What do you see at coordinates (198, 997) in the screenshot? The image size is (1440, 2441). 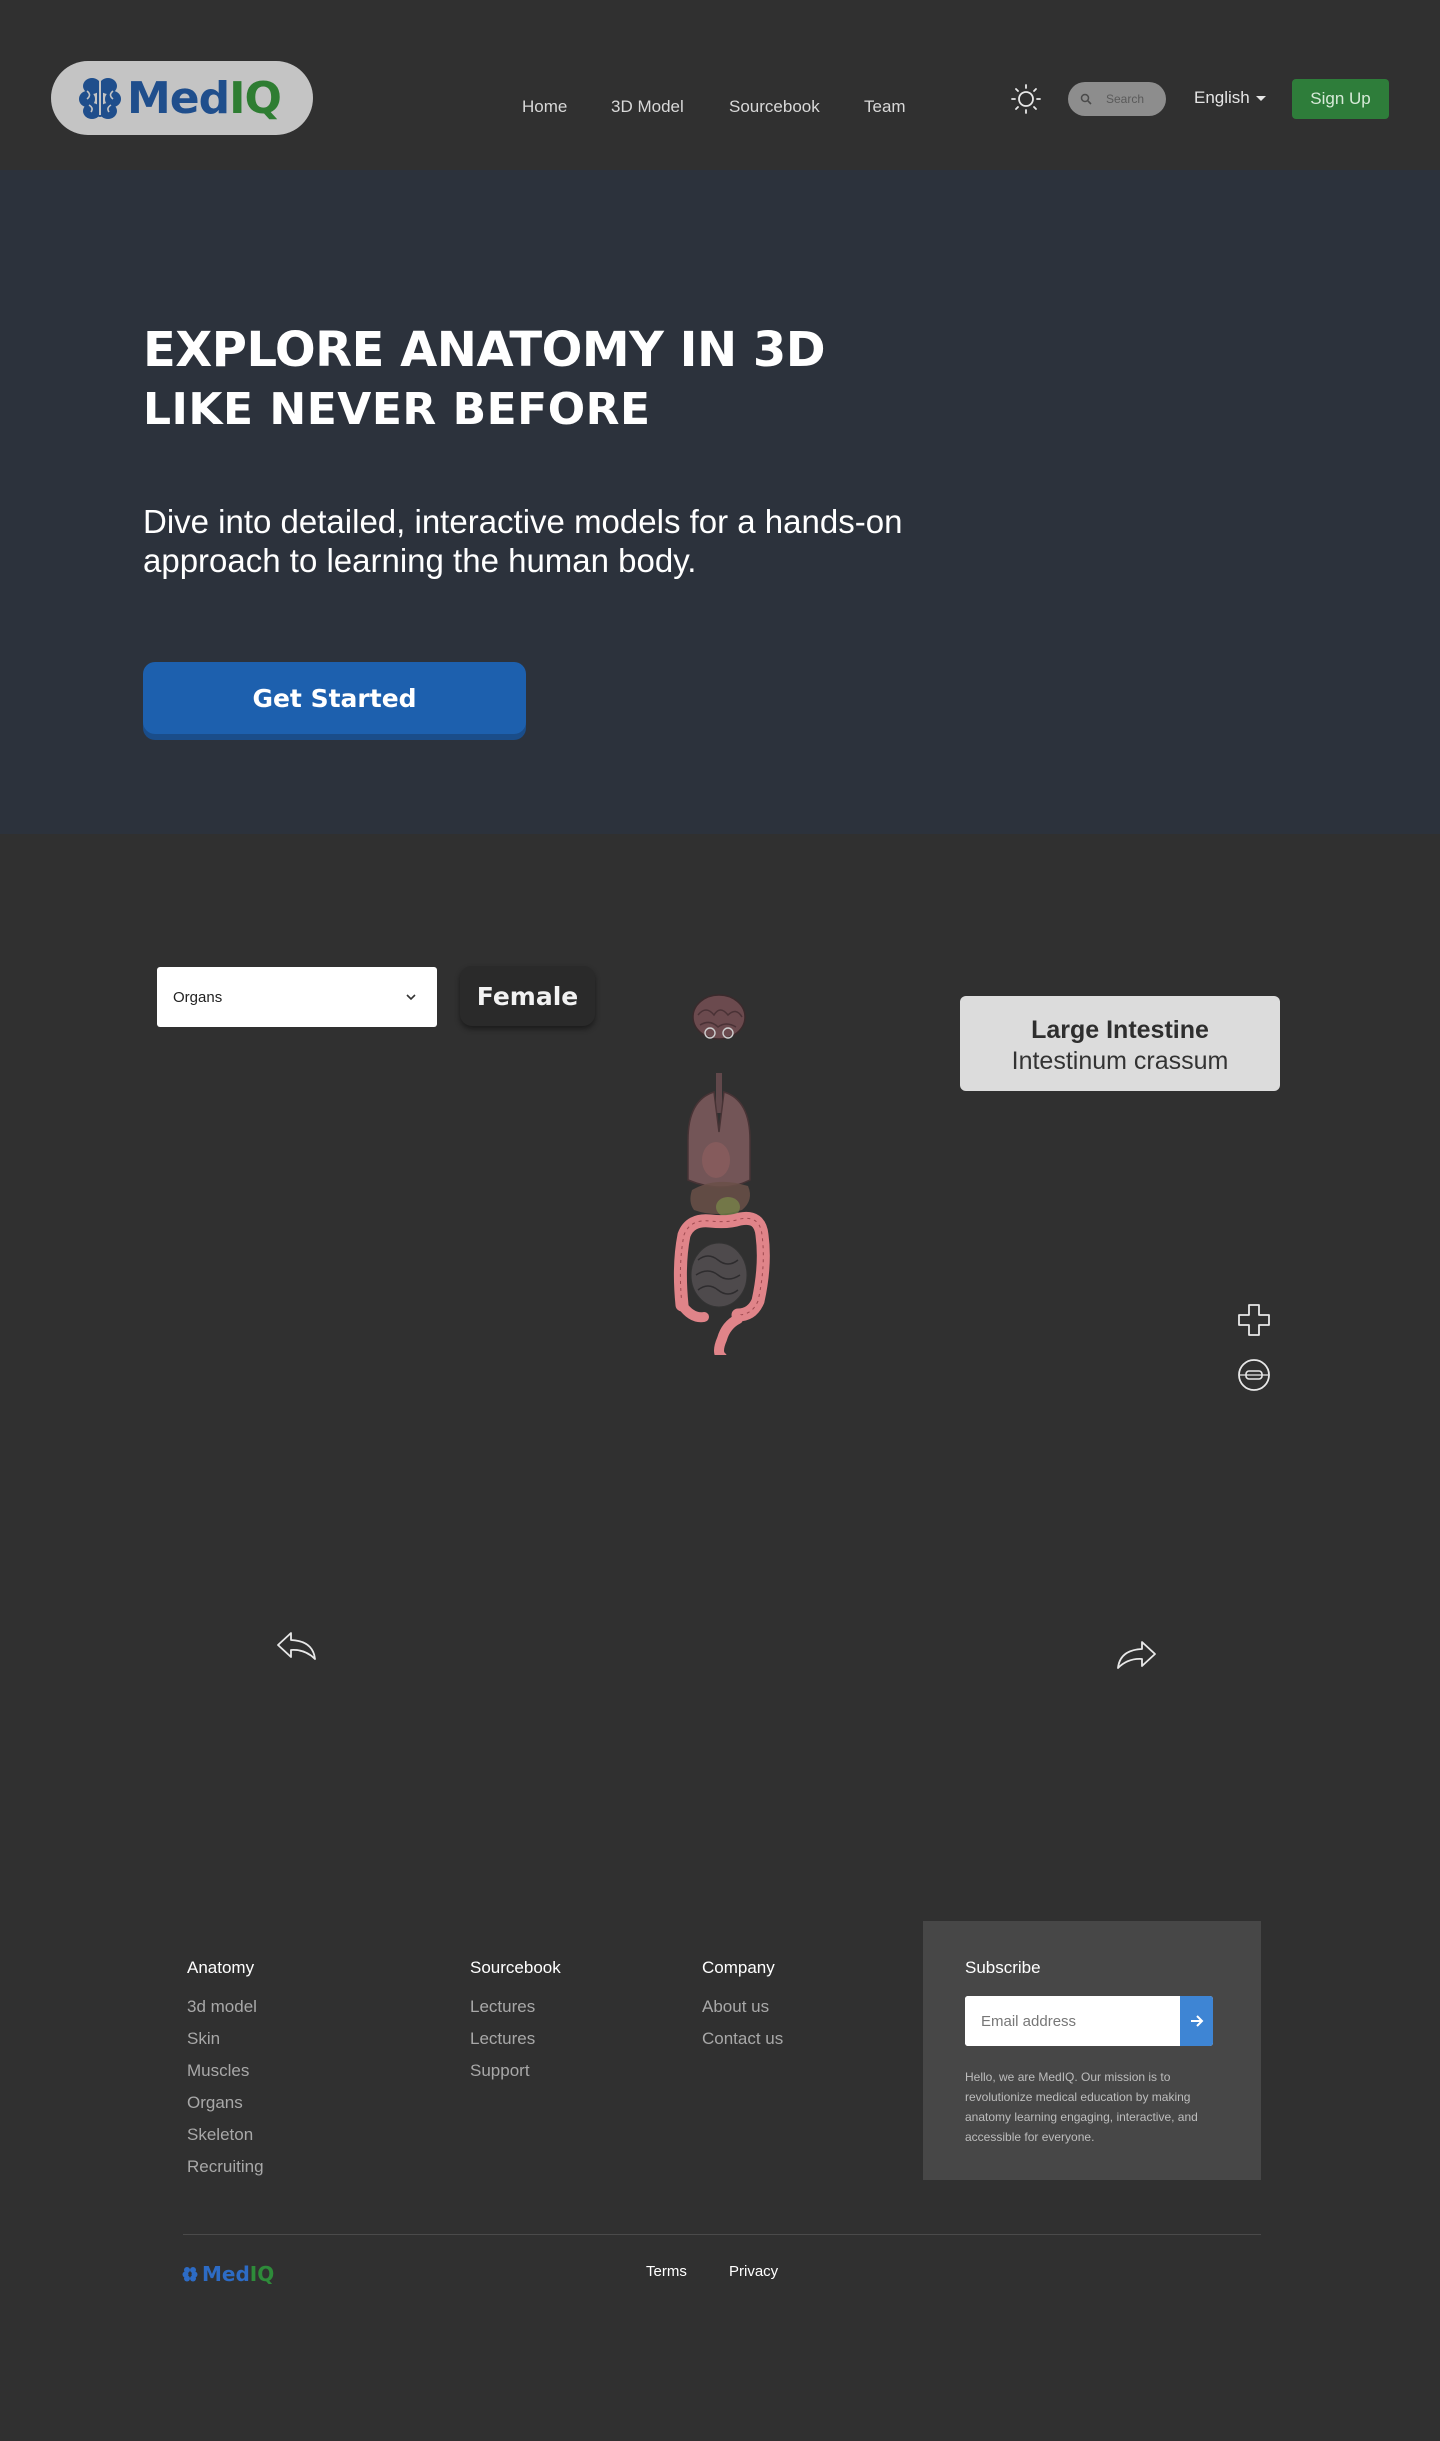 I see `system-select-value: Organs` at bounding box center [198, 997].